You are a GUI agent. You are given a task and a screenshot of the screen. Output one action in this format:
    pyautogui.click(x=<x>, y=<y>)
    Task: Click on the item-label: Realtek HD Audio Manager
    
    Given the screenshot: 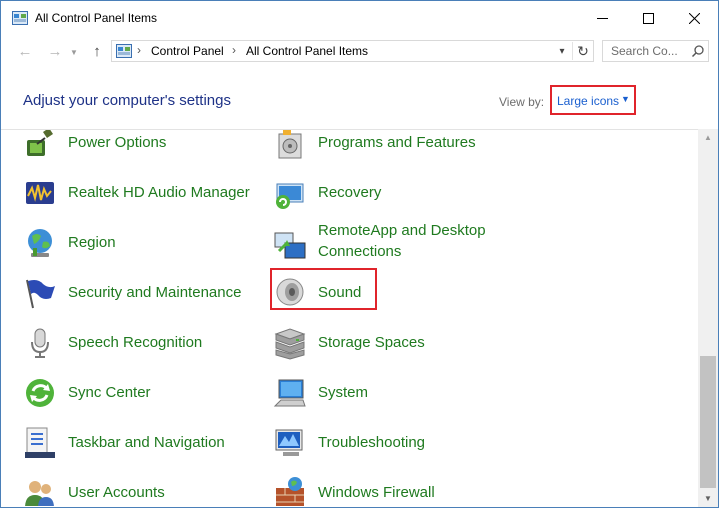 What is the action you would take?
    pyautogui.click(x=159, y=192)
    